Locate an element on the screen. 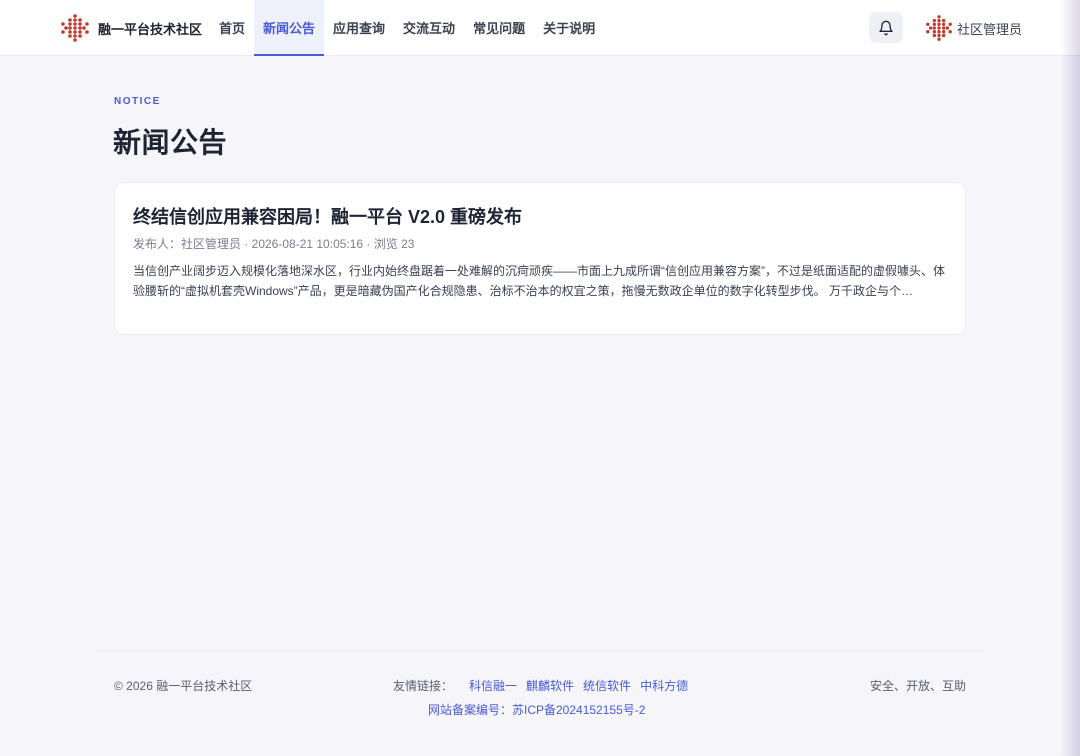  nav-about: 关于说明 is located at coordinates (569, 28).